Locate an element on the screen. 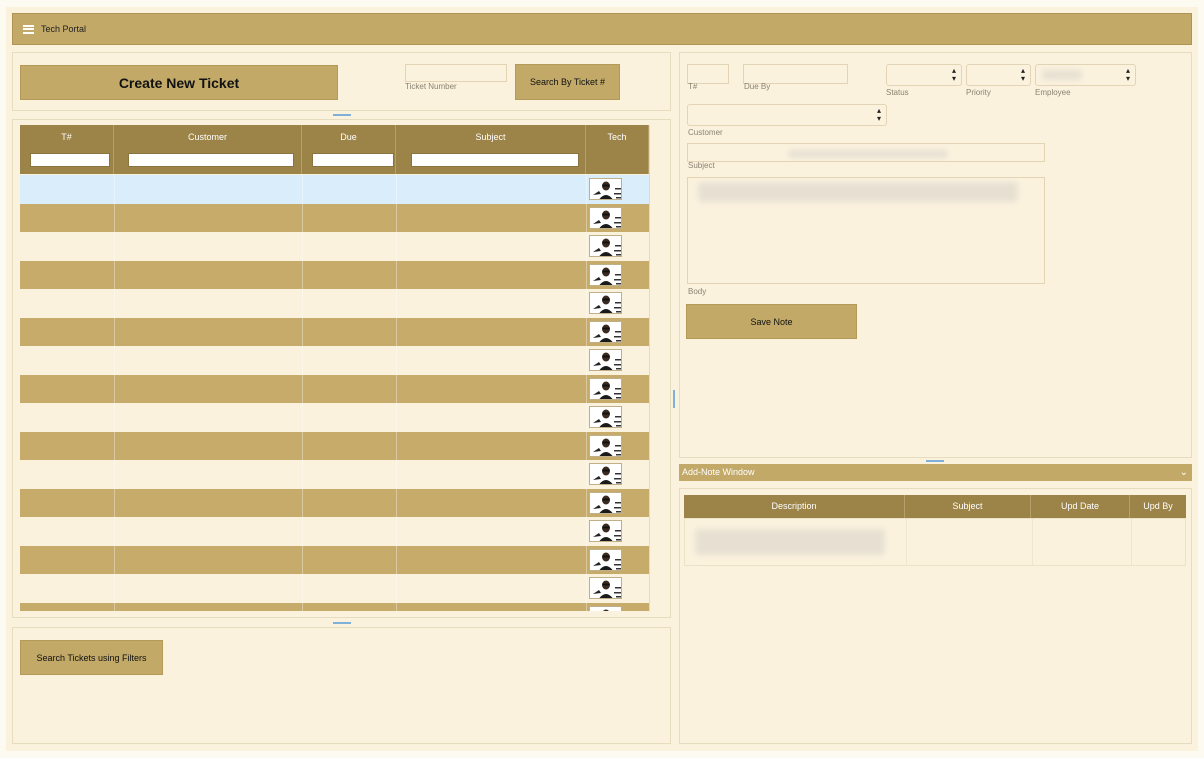  column-header-upd-date: Upd Date is located at coordinates (1080, 506).